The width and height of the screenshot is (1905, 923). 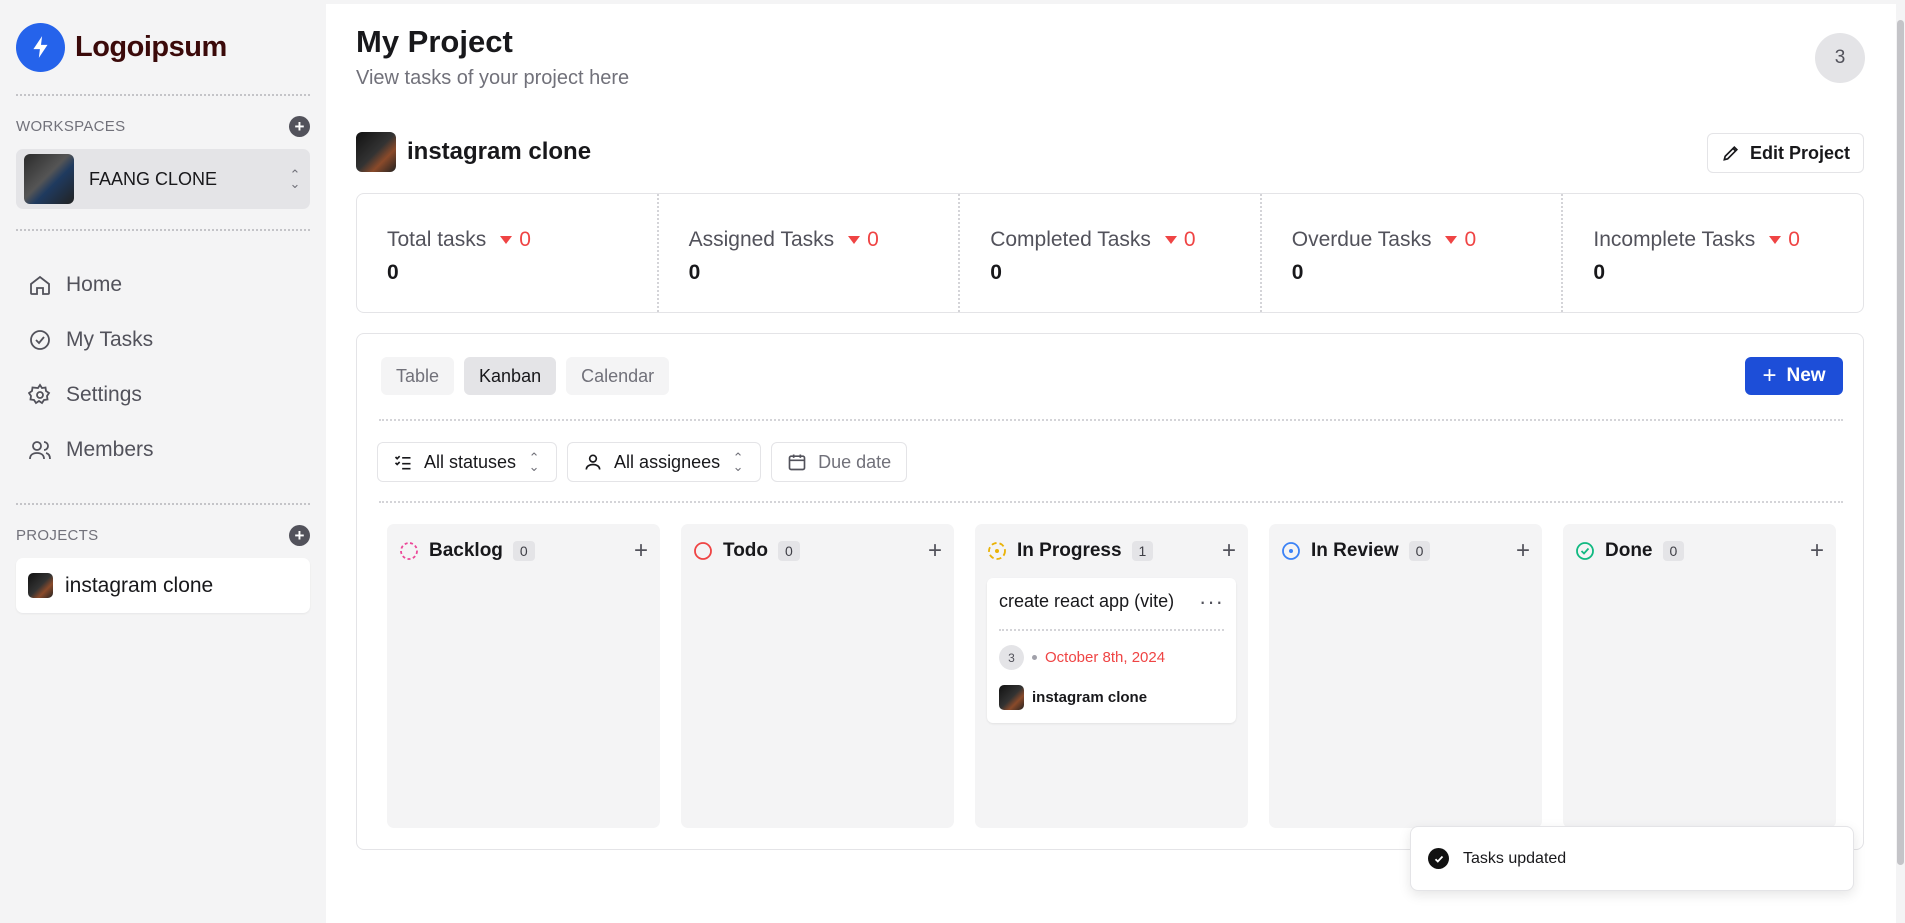 I want to click on new-task-button: + New, so click(x=1794, y=376).